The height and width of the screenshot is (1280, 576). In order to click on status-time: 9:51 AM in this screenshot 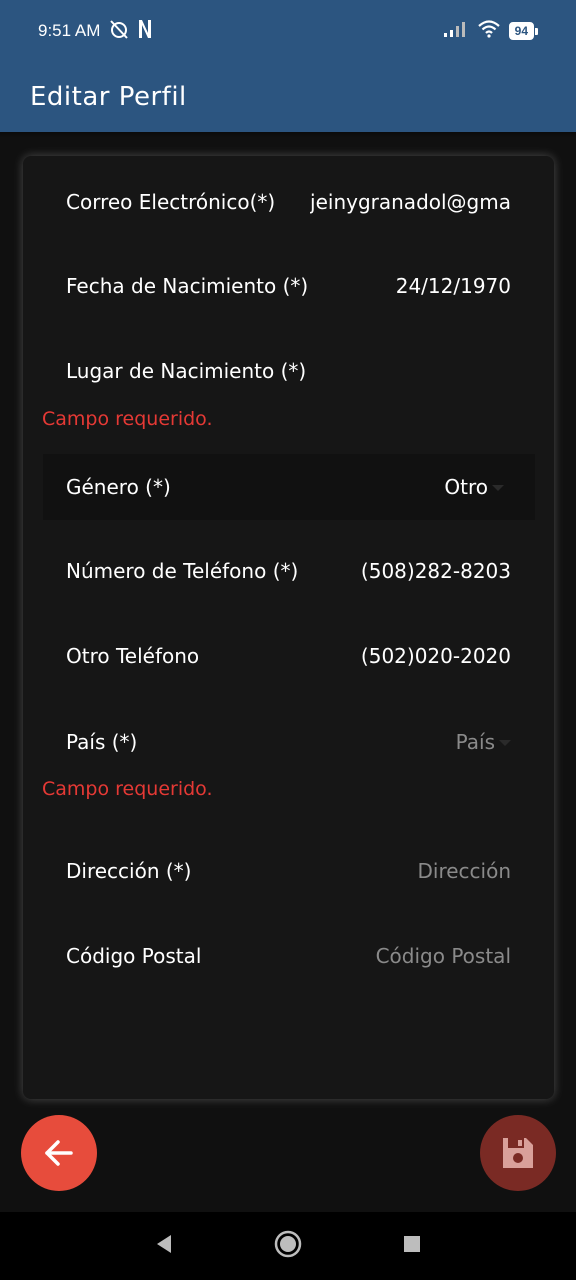, I will do `click(69, 30)`.